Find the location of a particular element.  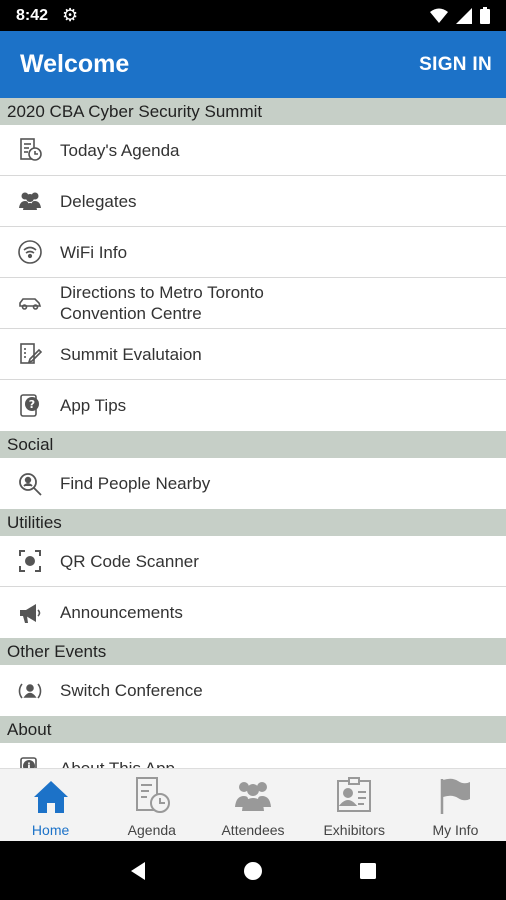

menu-item-label: WiFi Info is located at coordinates (94, 252).